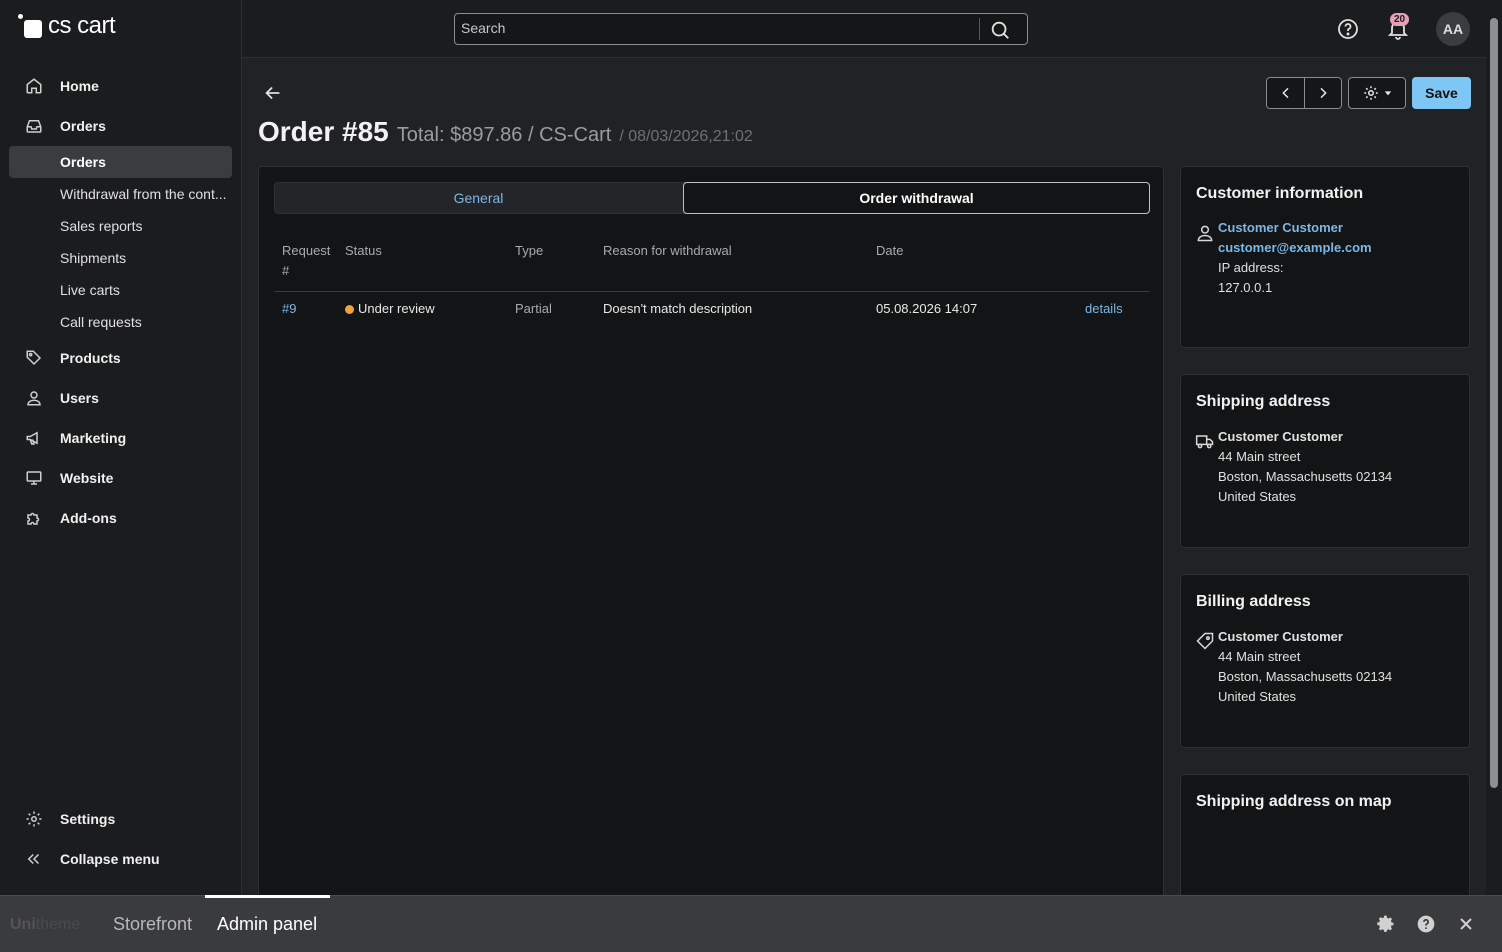 The width and height of the screenshot is (1502, 952). I want to click on previous-order-button, so click(1285, 93).